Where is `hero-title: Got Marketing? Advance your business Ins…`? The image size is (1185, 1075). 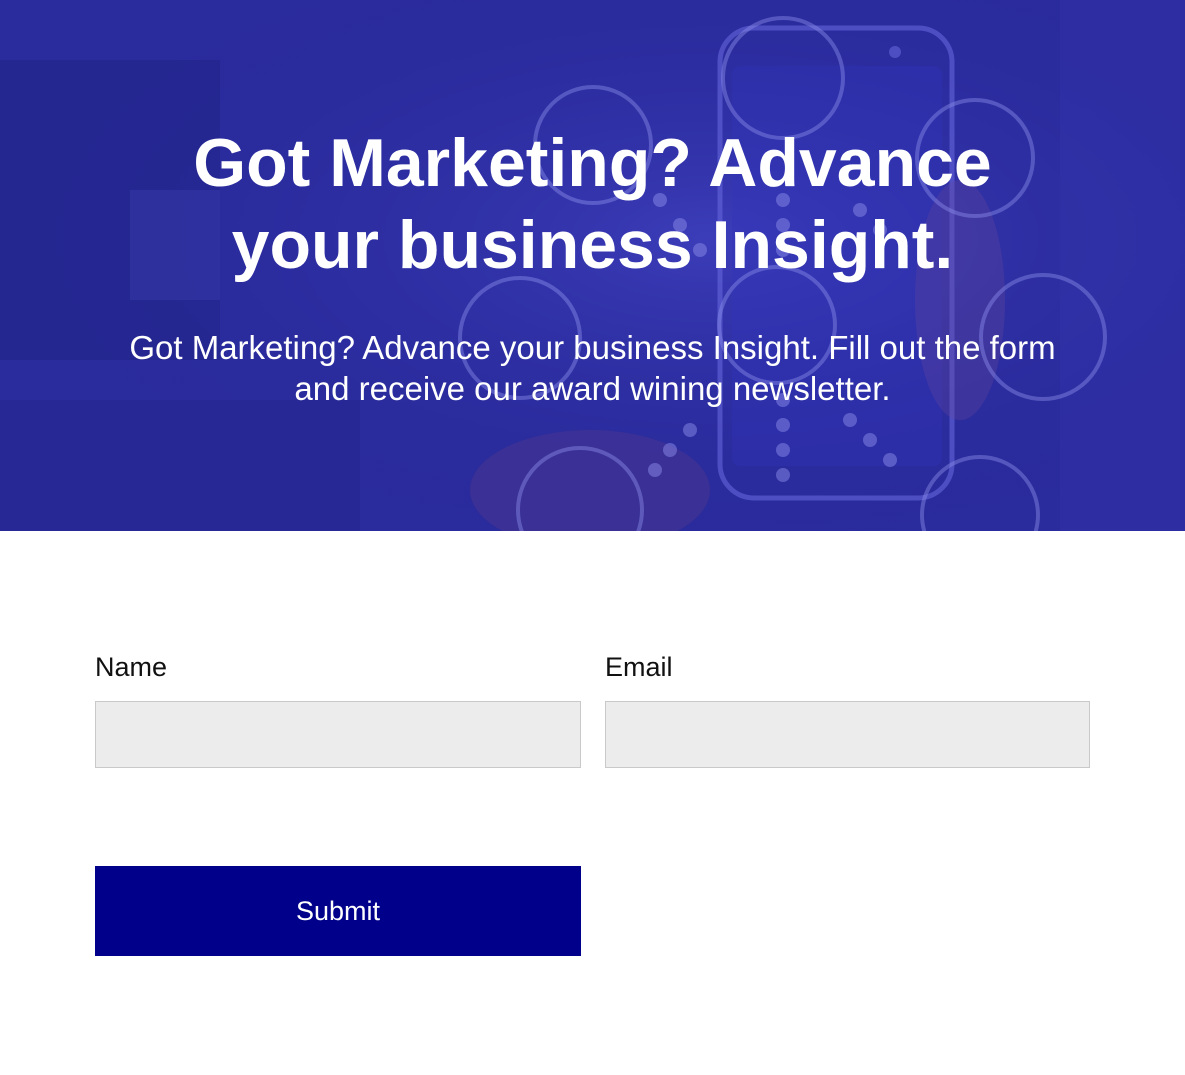 hero-title: Got Marketing? Advance your business Ins… is located at coordinates (592, 204).